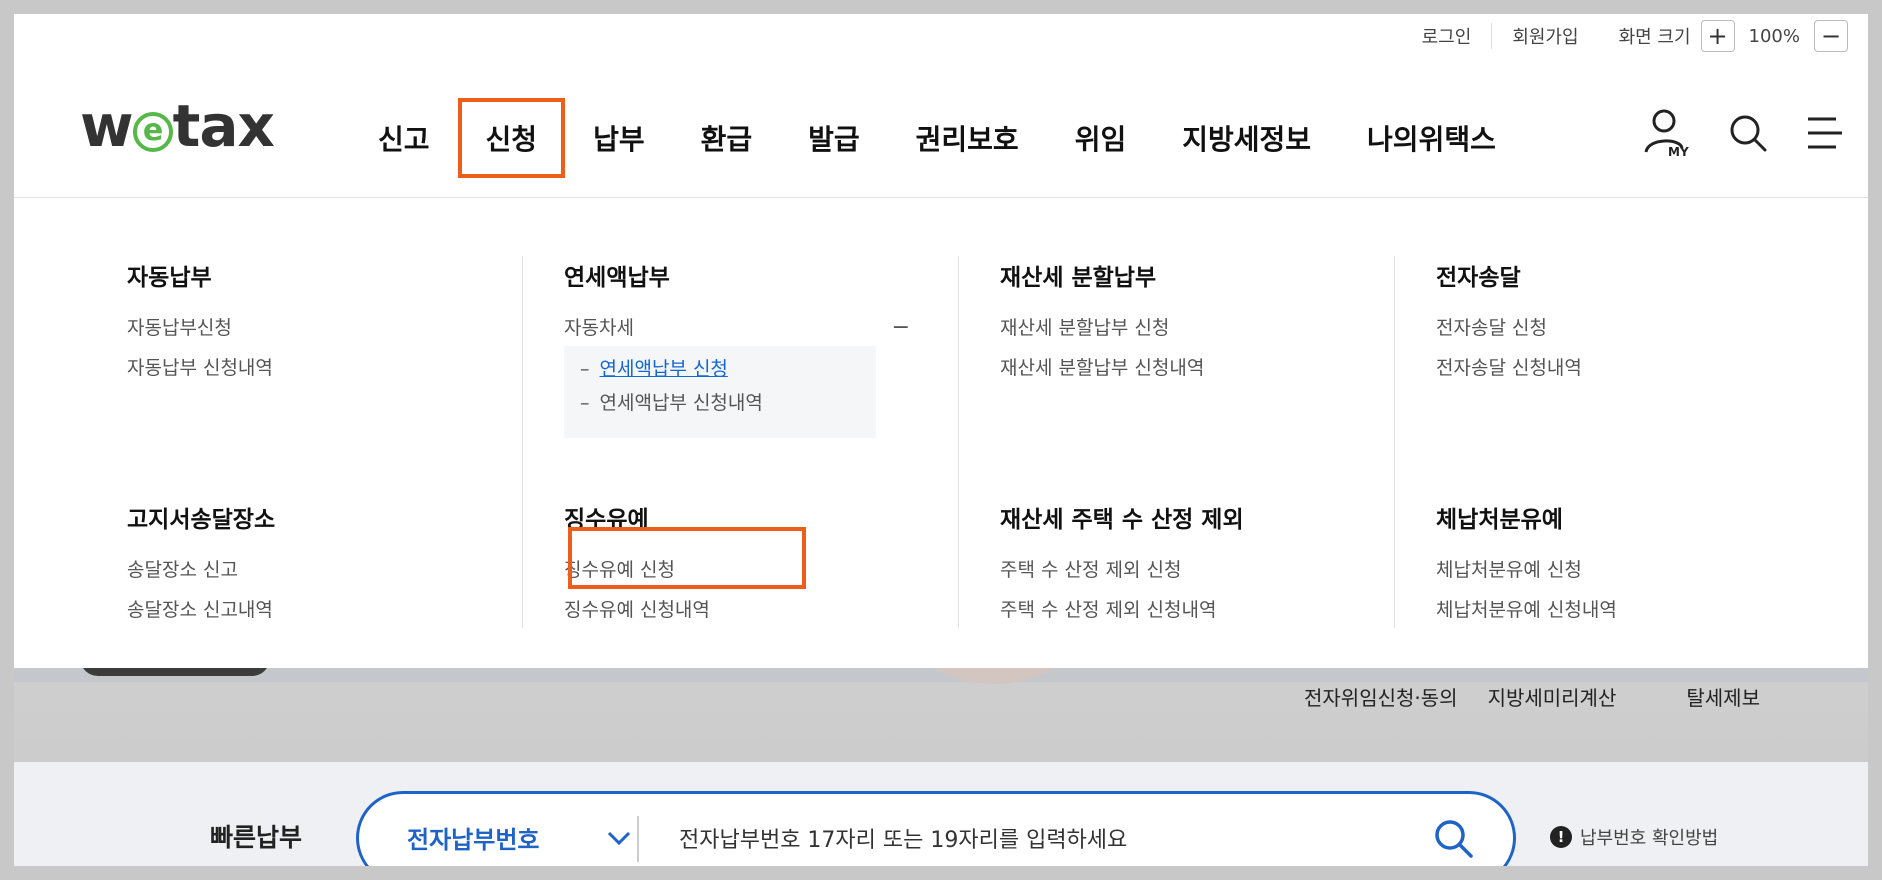 The image size is (1882, 880). Describe the element at coordinates (737, 328) in the screenshot. I see `menu-sub-vehicle-tax: 자동차세 −` at that location.